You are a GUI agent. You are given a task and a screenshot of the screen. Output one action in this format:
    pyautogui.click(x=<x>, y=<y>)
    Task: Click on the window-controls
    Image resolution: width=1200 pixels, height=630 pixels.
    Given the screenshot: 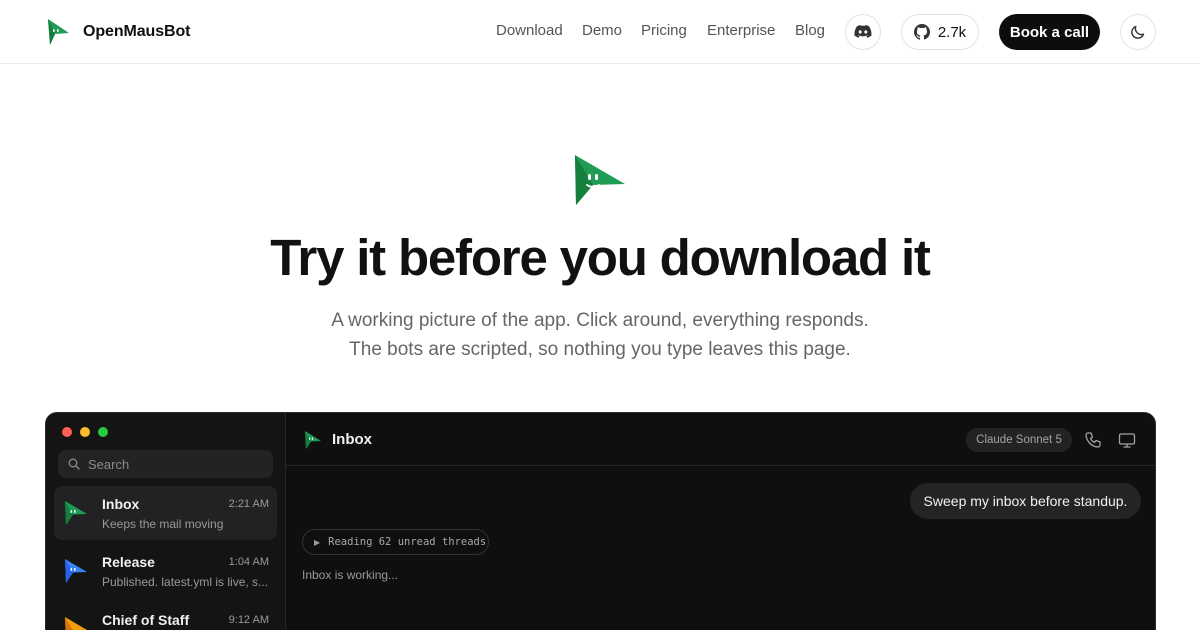 What is the action you would take?
    pyautogui.click(x=85, y=432)
    